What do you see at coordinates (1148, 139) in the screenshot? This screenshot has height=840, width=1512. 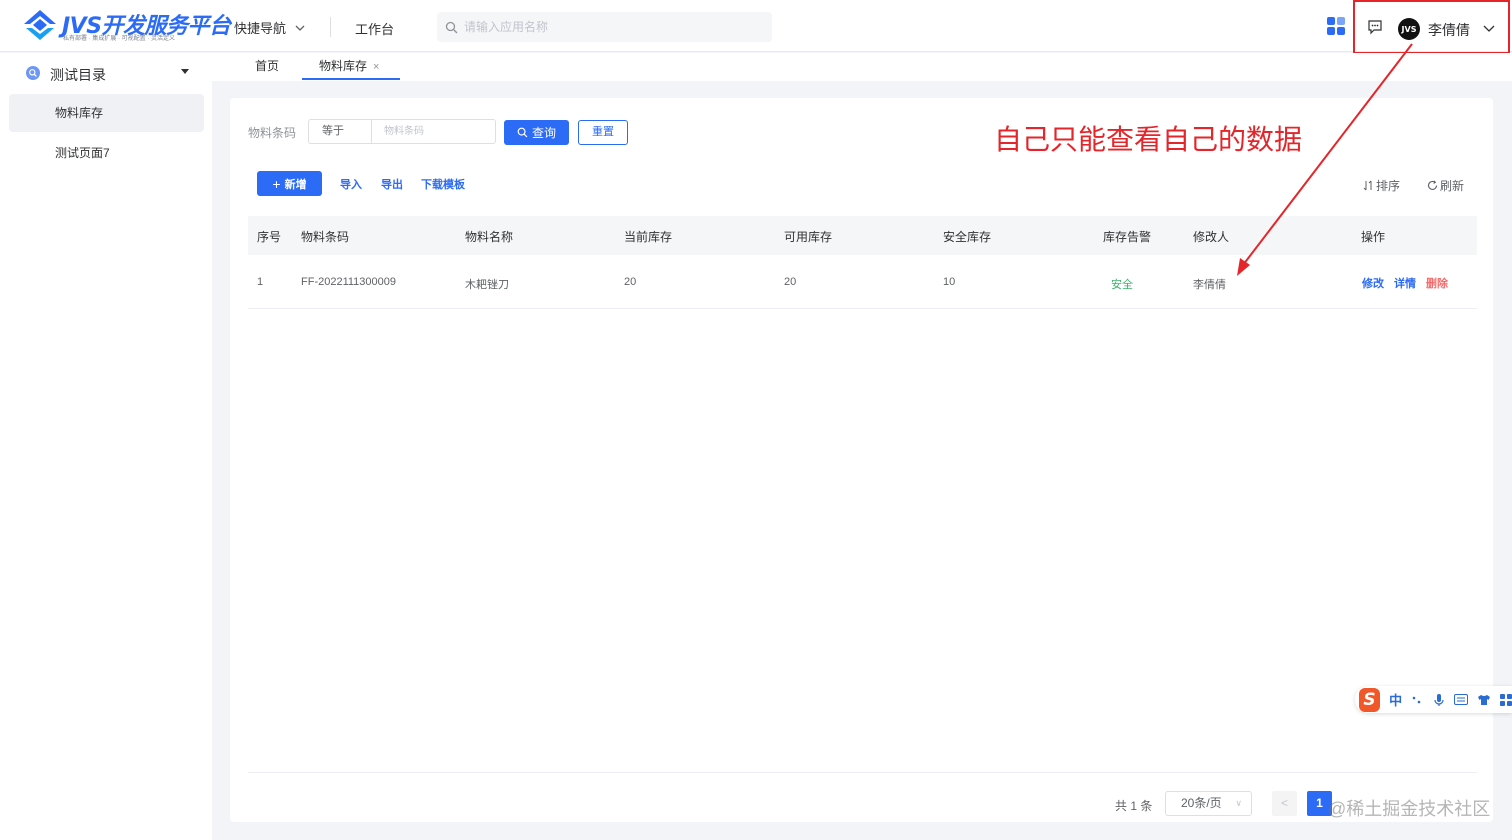 I see `annotation-text: 自己只能查看自己的数据` at bounding box center [1148, 139].